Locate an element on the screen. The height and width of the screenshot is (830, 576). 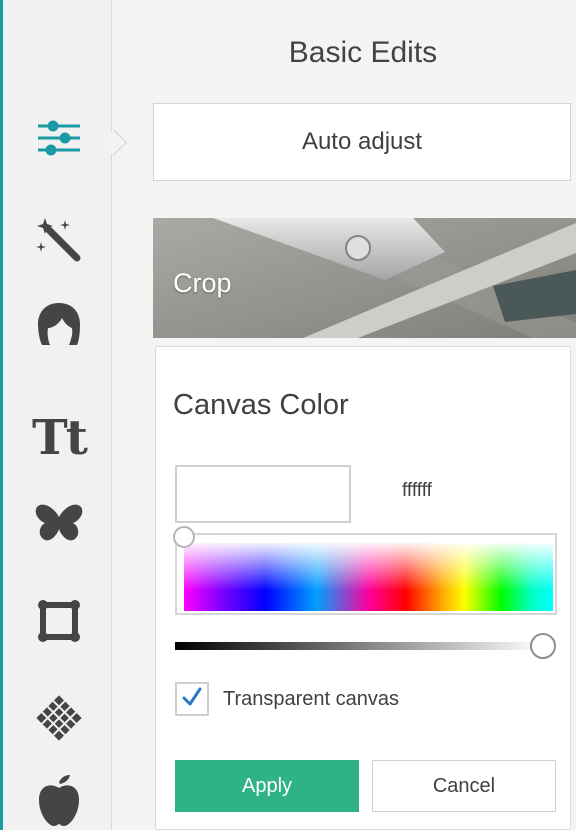
tool-text: Tt is located at coordinates (59, 438).